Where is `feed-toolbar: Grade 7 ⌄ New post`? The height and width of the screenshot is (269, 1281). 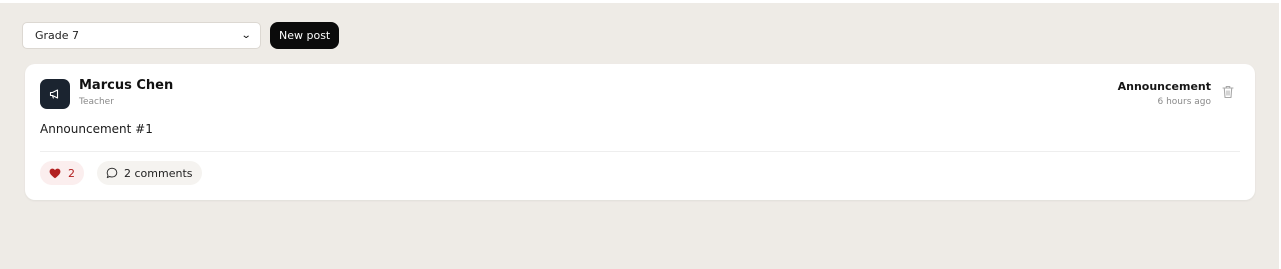
feed-toolbar: Grade 7 ⌄ New post is located at coordinates (181, 35).